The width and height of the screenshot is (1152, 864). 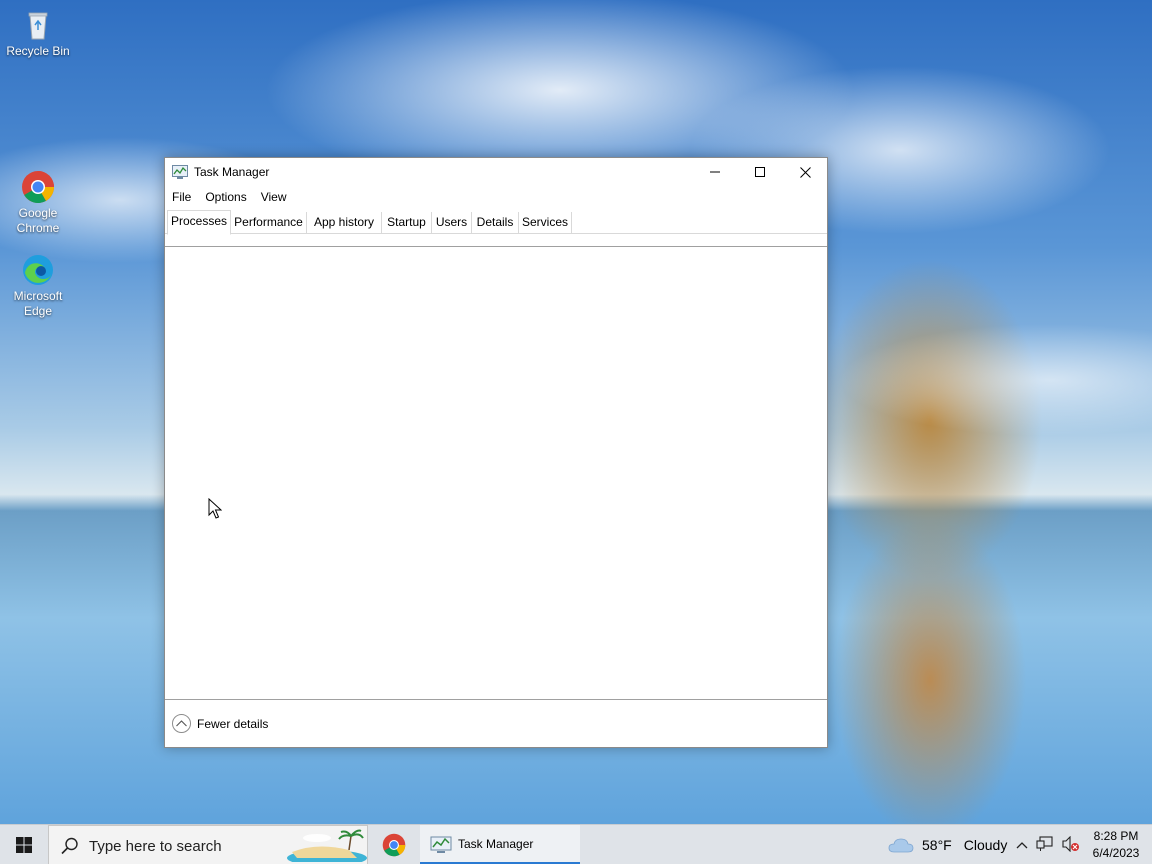 I want to click on start-button, so click(x=24, y=844).